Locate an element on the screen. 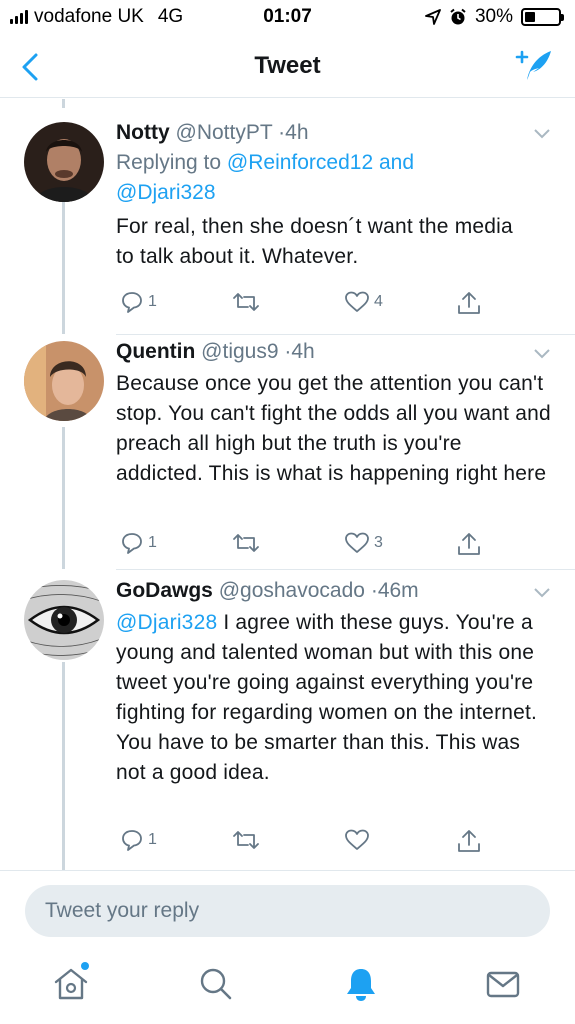 Image resolution: width=575 pixels, height=1024 pixels. tweet-header: Notty @NottyPT ·4h is located at coordinates (335, 133).